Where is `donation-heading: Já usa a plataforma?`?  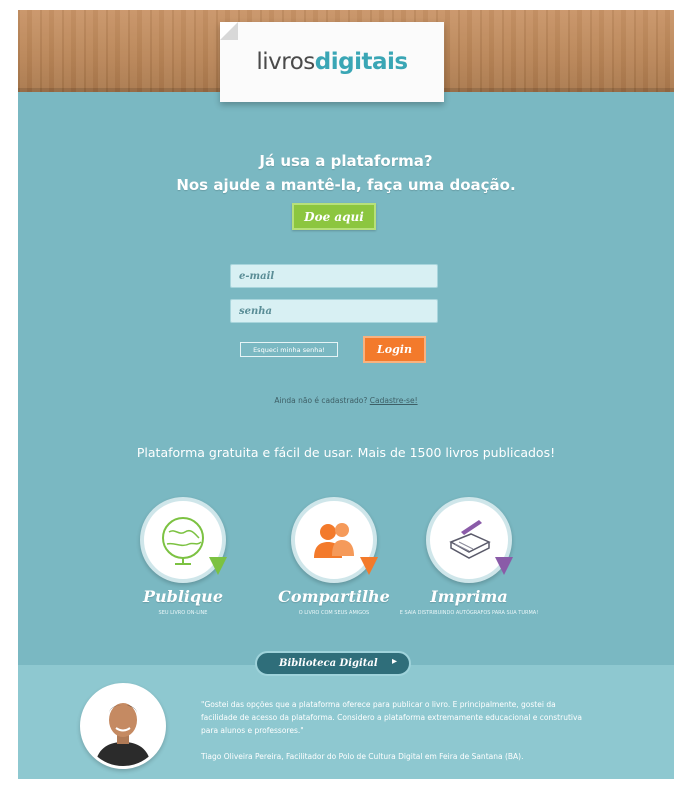
donation-heading: Já usa a plataforma? is located at coordinates (346, 161).